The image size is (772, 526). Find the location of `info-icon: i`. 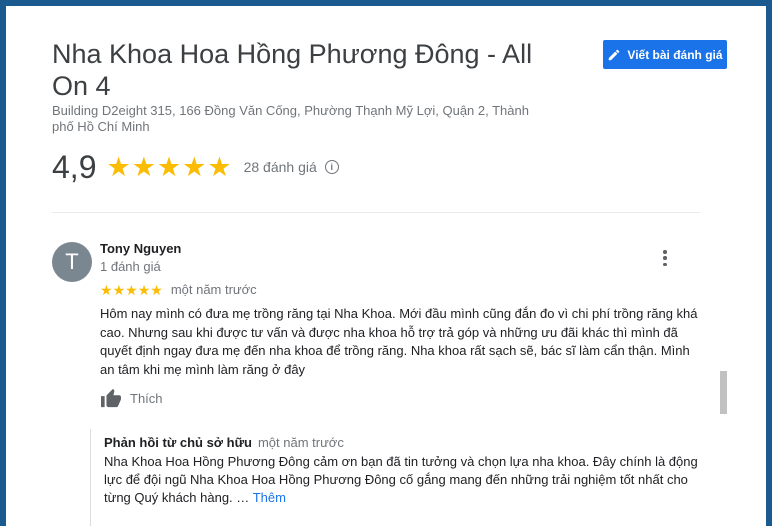

info-icon: i is located at coordinates (331, 167).